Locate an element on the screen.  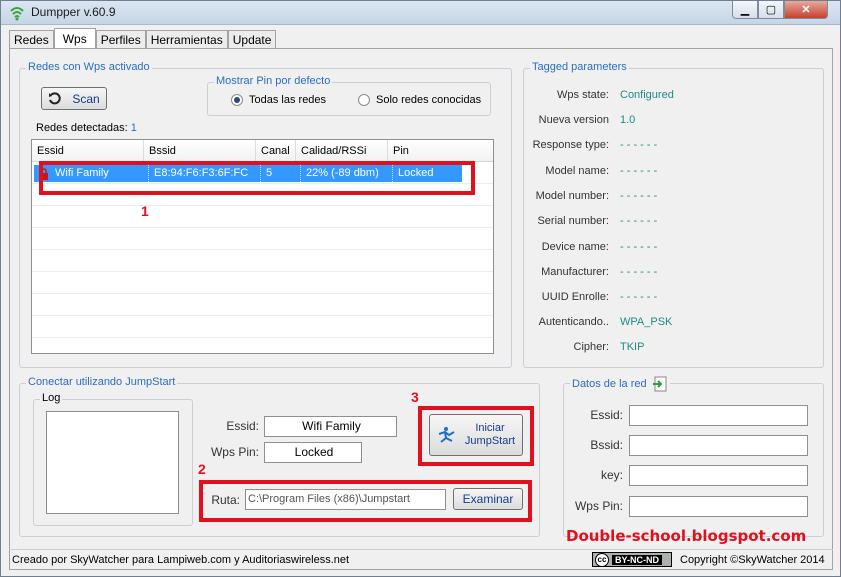
cc-icon: cc is located at coordinates (602, 559).